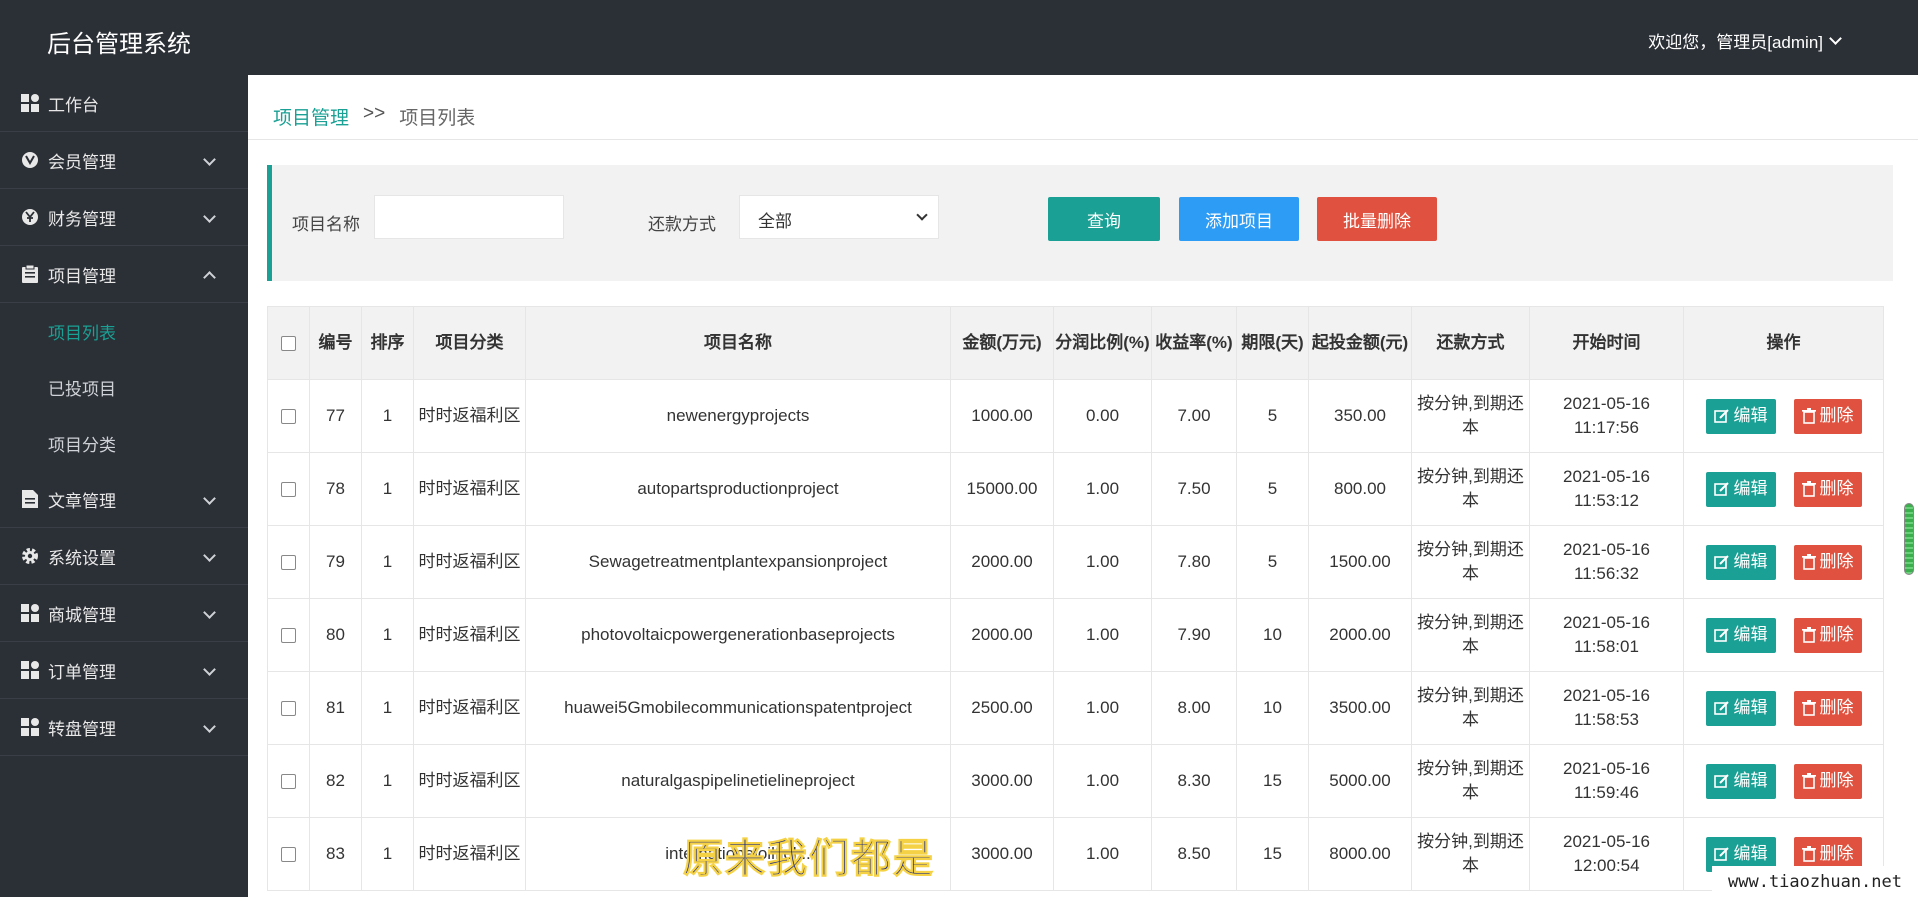  What do you see at coordinates (1360, 562) in the screenshot?
I see `cell-min: 1500.00` at bounding box center [1360, 562].